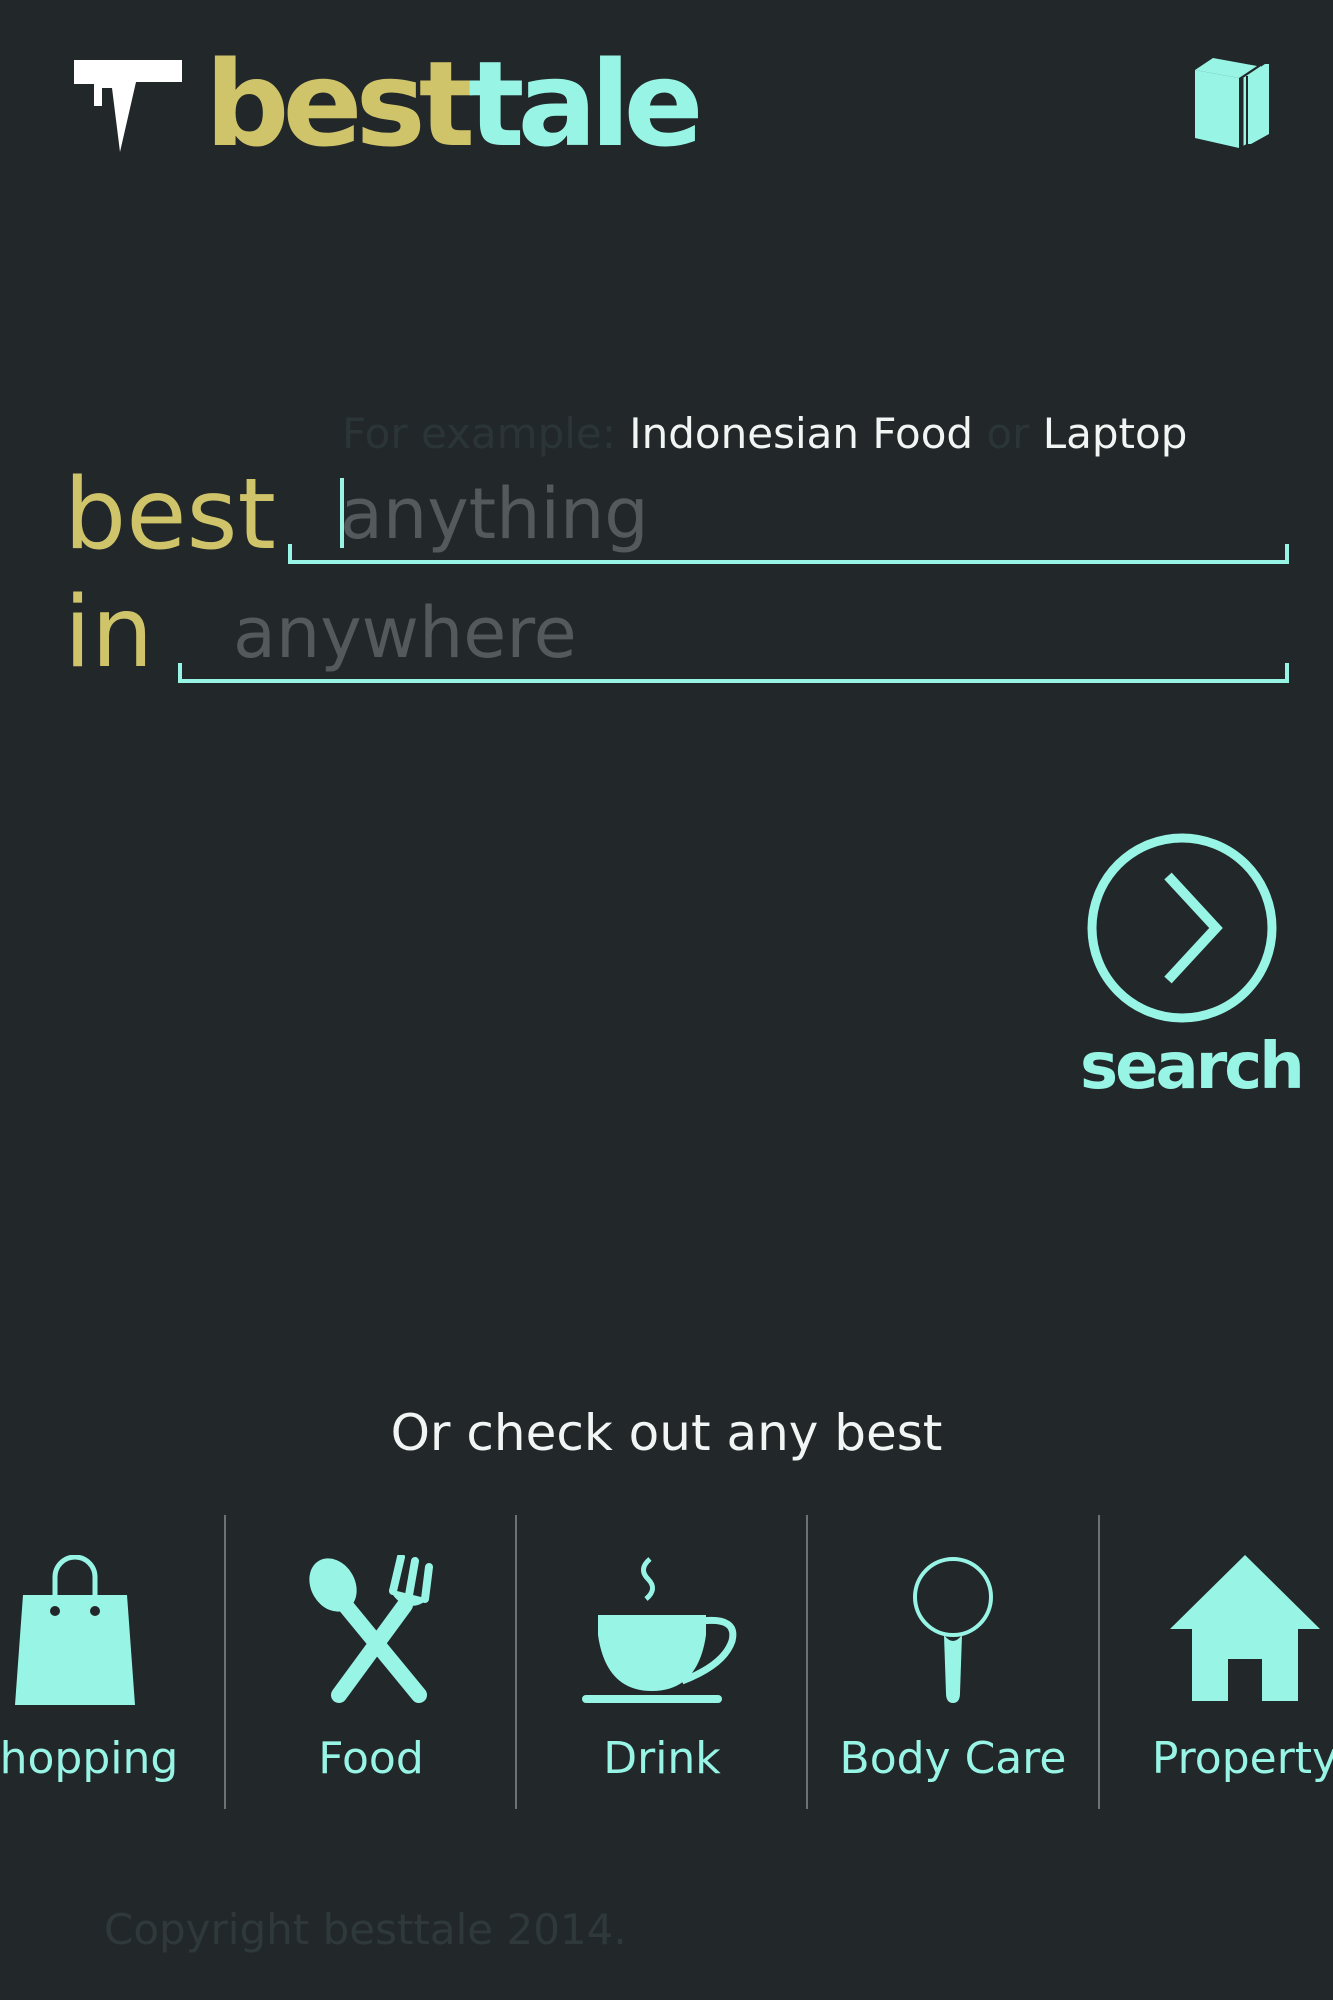 The height and width of the screenshot is (2000, 1333). What do you see at coordinates (953, 1758) in the screenshot?
I see `category-label: Body Care` at bounding box center [953, 1758].